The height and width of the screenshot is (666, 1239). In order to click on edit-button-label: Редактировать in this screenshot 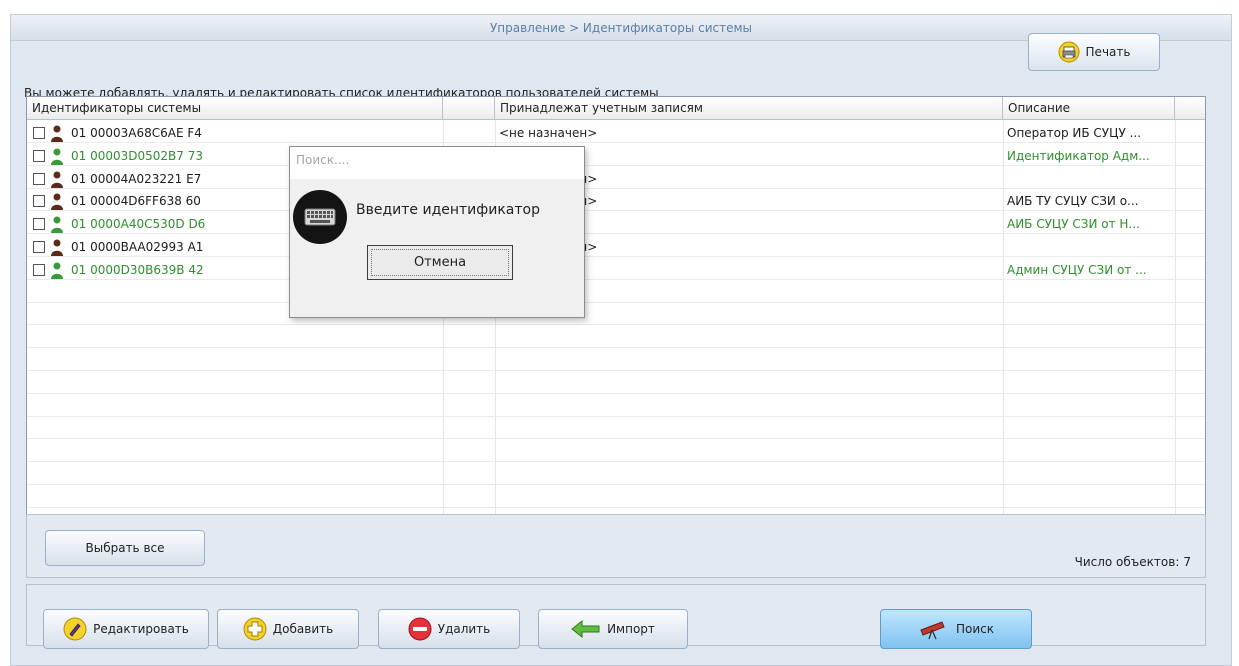, I will do `click(141, 629)`.